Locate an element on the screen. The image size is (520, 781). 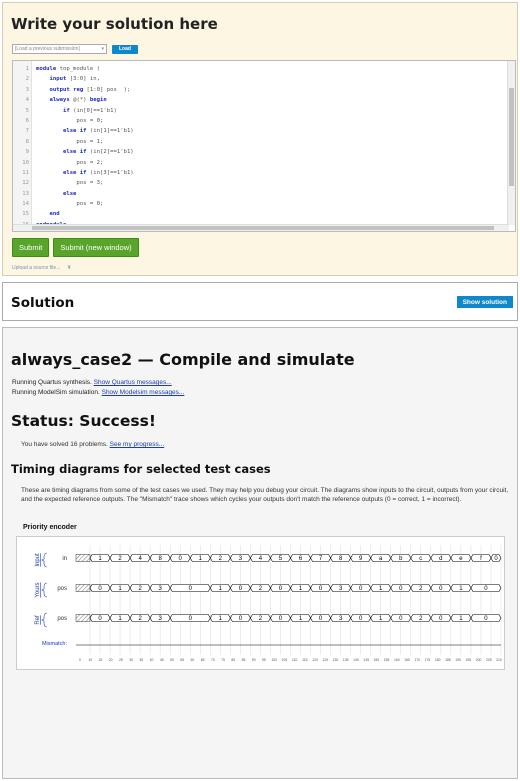
code-token: top_module ( is located at coordinates (78, 69).